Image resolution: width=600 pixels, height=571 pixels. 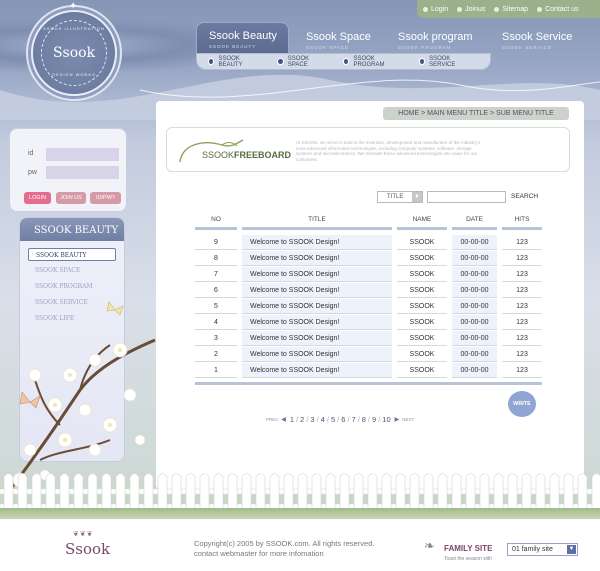 What do you see at coordinates (429, 545) in the screenshot?
I see `sprout-icon: ❧` at bounding box center [429, 545].